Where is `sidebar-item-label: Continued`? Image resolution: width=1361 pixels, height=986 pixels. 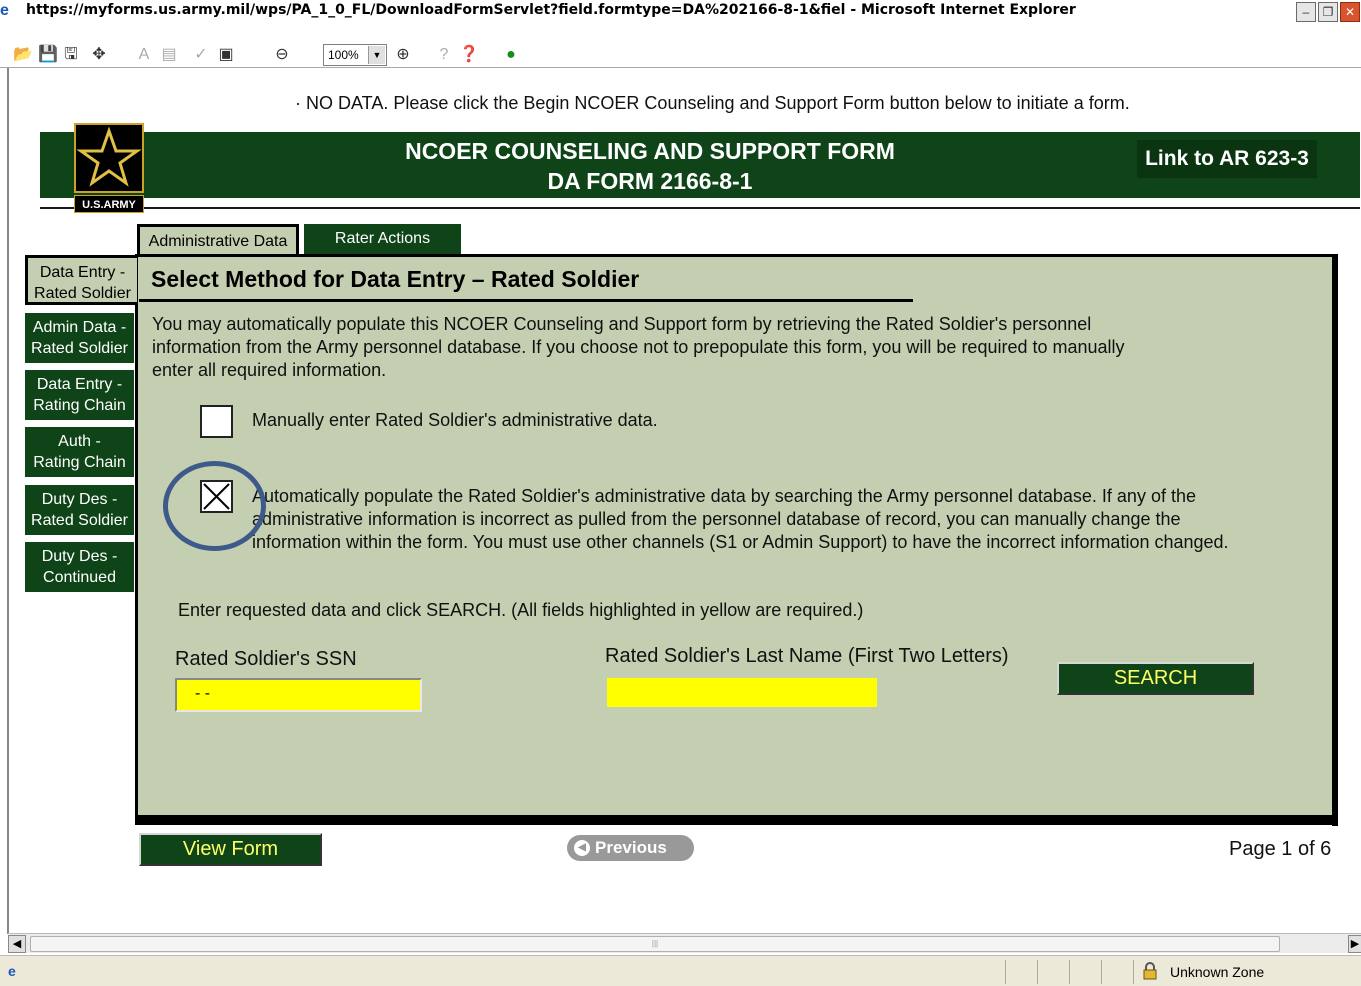 sidebar-item-label: Continued is located at coordinates (79, 577).